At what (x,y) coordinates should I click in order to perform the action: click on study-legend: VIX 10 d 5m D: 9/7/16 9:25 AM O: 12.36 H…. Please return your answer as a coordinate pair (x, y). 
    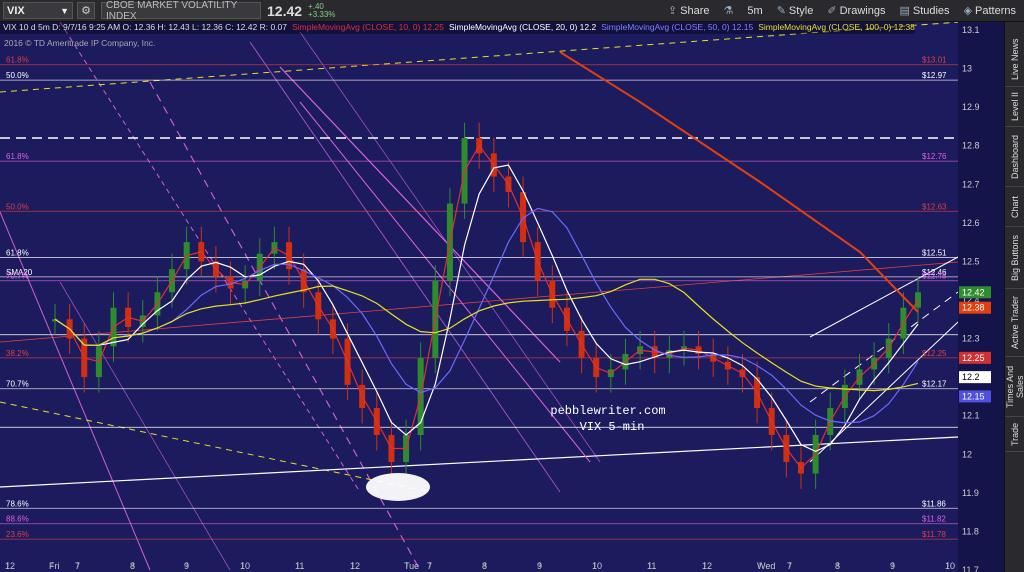
    Looking at the image, I should click on (457, 28).